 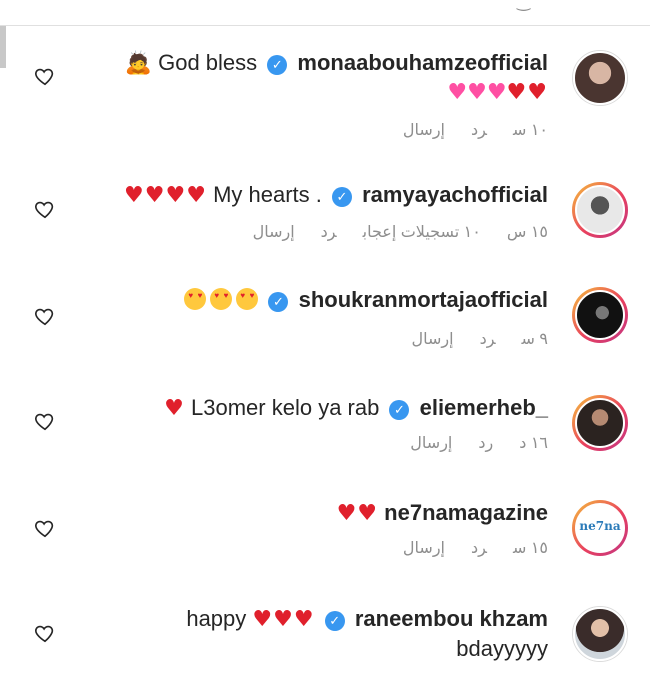 What do you see at coordinates (502, 648) in the screenshot?
I see `comment-text-line2: bdayyyyy` at bounding box center [502, 648].